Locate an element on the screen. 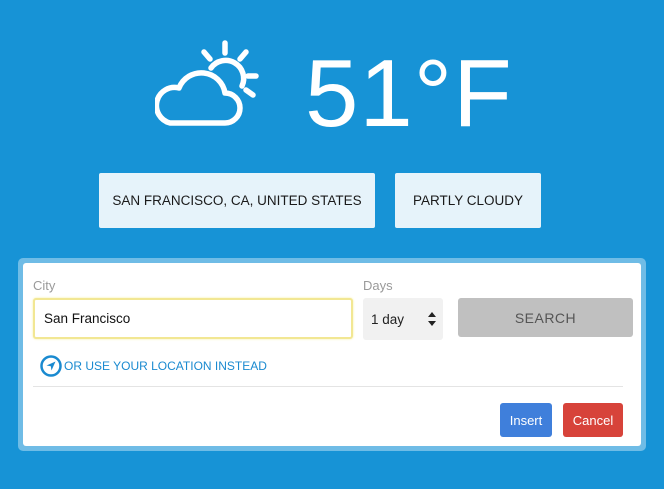 This screenshot has height=489, width=664. cancel-button: Cancel is located at coordinates (593, 420).